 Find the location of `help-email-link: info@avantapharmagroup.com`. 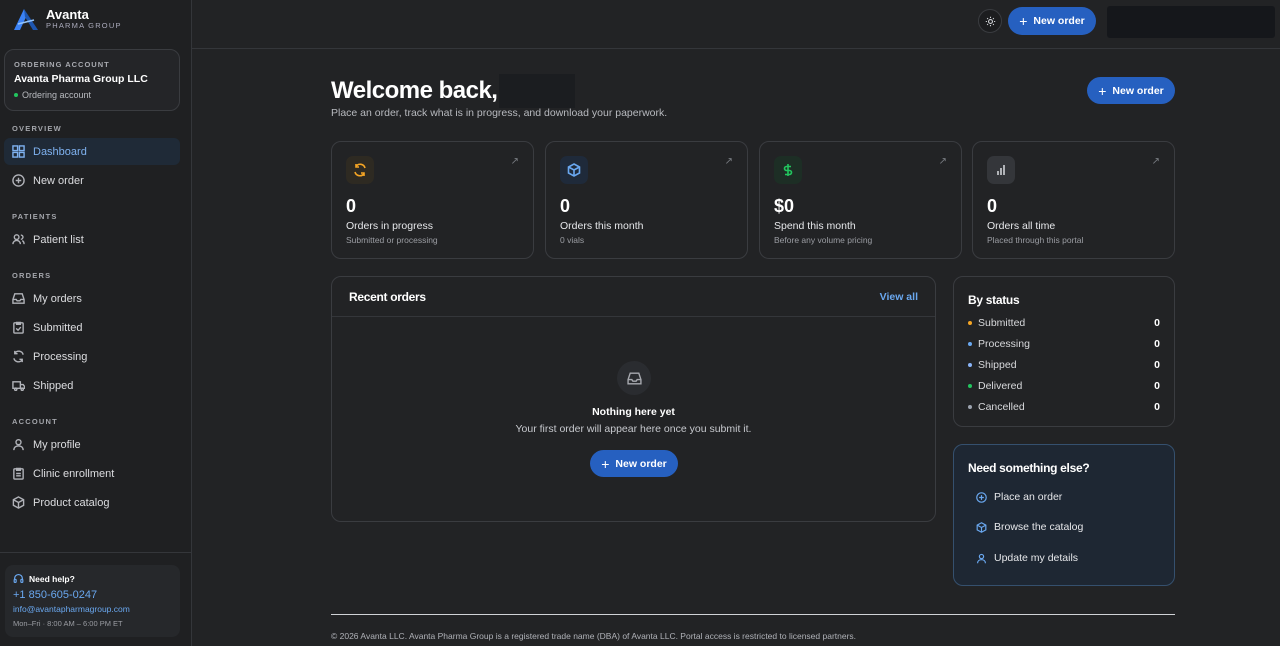

help-email-link: info@avantapharmagroup.com is located at coordinates (92, 609).